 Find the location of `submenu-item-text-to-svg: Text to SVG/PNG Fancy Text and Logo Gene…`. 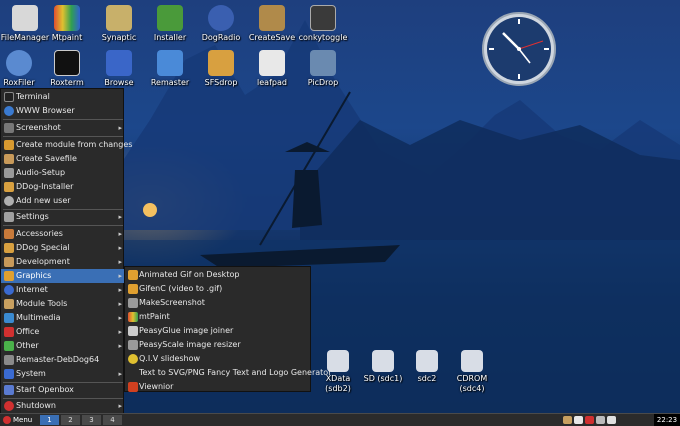

submenu-item-text-to-svg: Text to SVG/PNG Fancy Text and Logo Gene… is located at coordinates (228, 373).